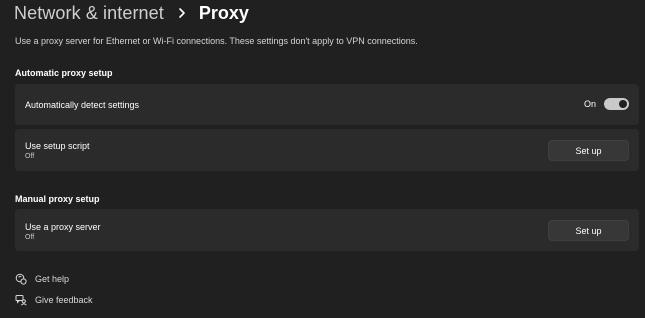 This screenshot has width=645, height=318. I want to click on proxy-server-status: Off, so click(30, 237).